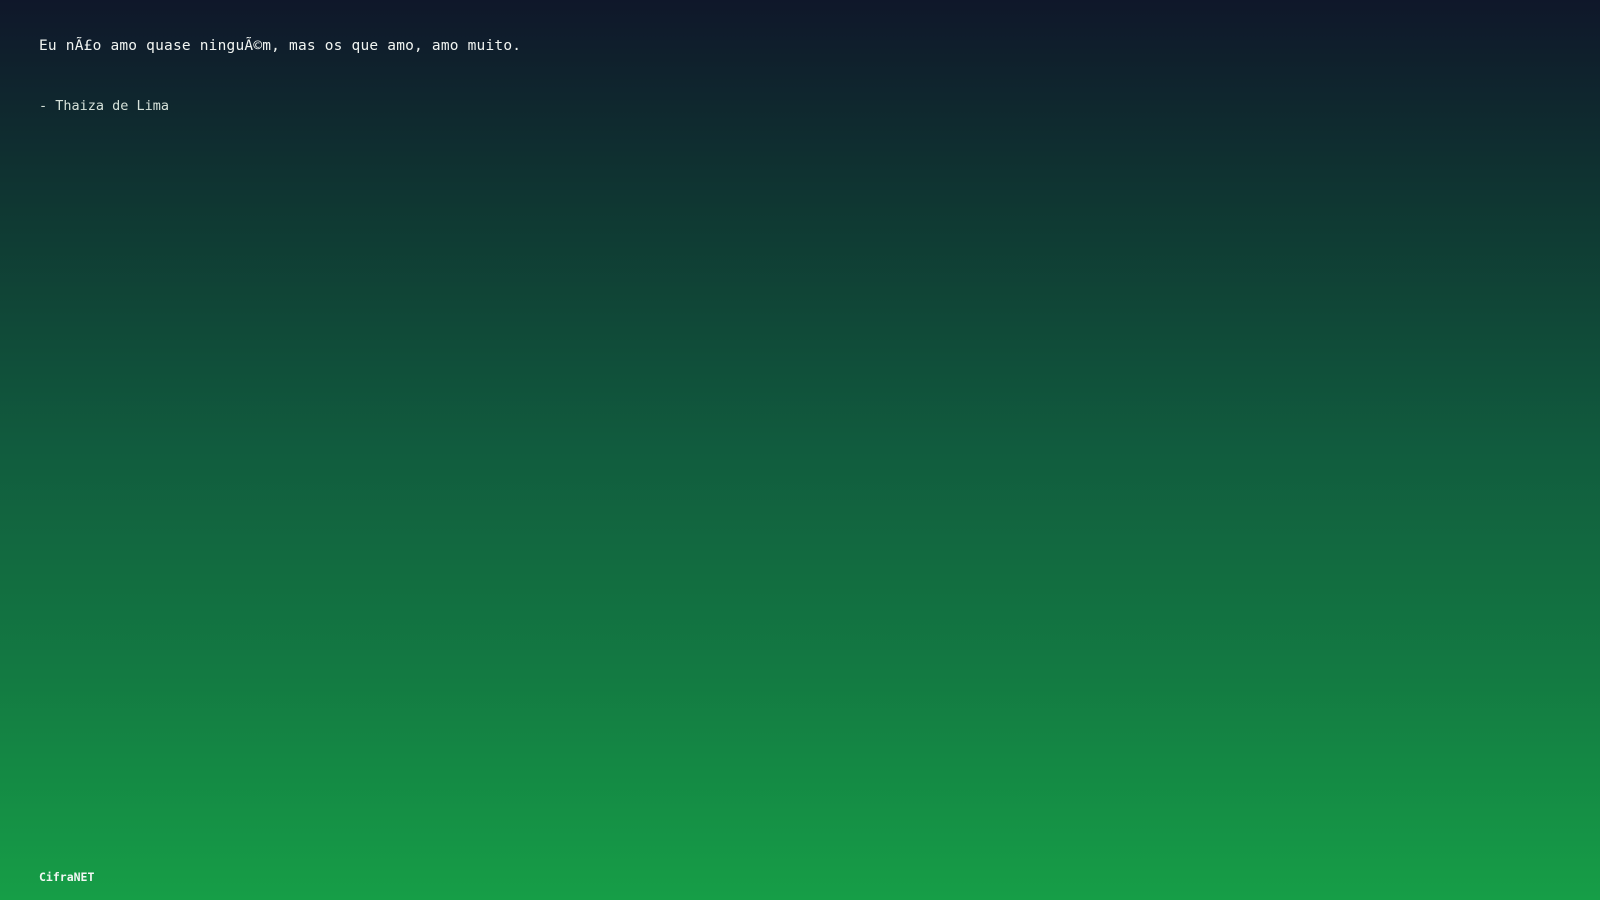 The height and width of the screenshot is (900, 1600). What do you see at coordinates (104, 106) in the screenshot?
I see `quote-author: - Thaiza de Lima` at bounding box center [104, 106].